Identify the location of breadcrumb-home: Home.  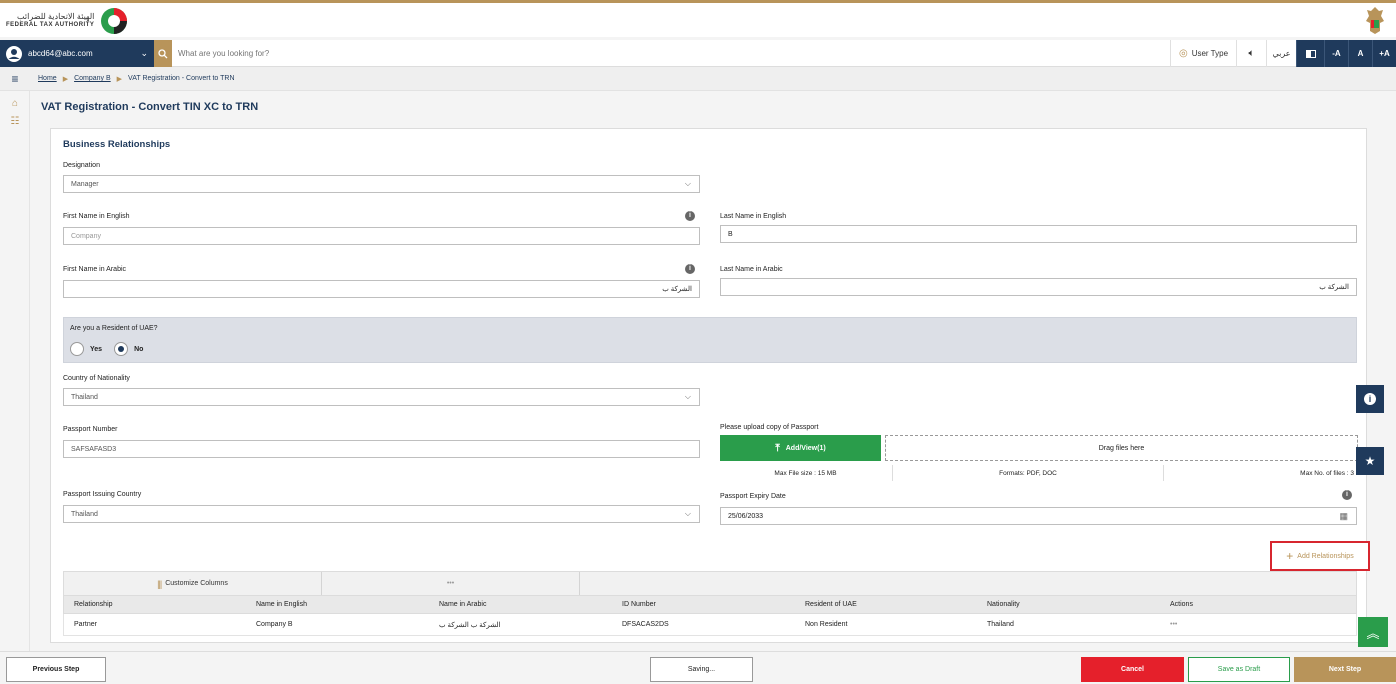
(47, 78).